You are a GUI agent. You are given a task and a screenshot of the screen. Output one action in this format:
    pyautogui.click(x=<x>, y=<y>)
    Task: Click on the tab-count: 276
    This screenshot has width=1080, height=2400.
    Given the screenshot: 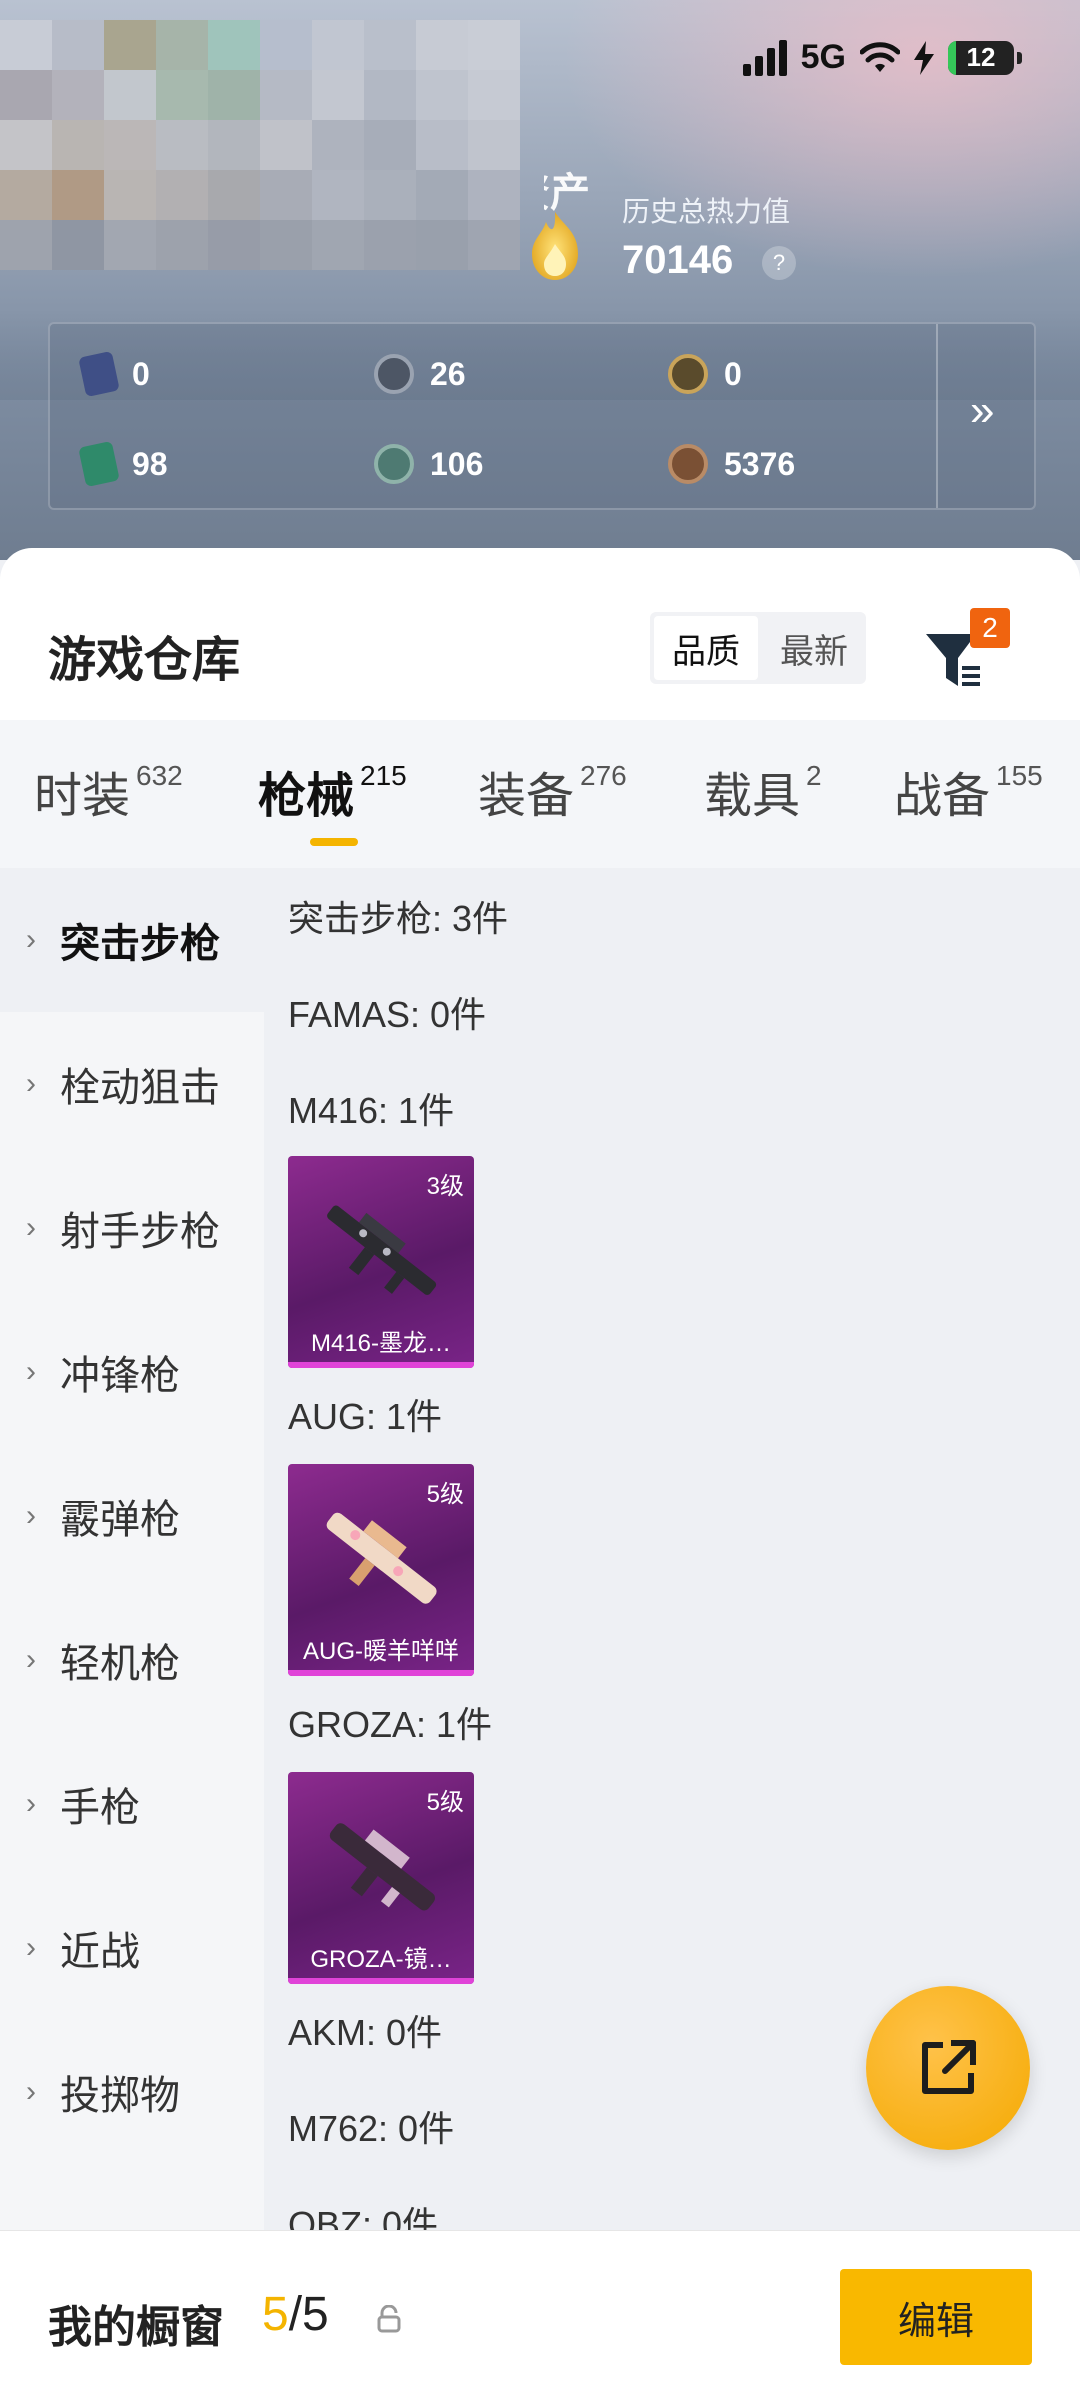 What is the action you would take?
    pyautogui.click(x=603, y=775)
    